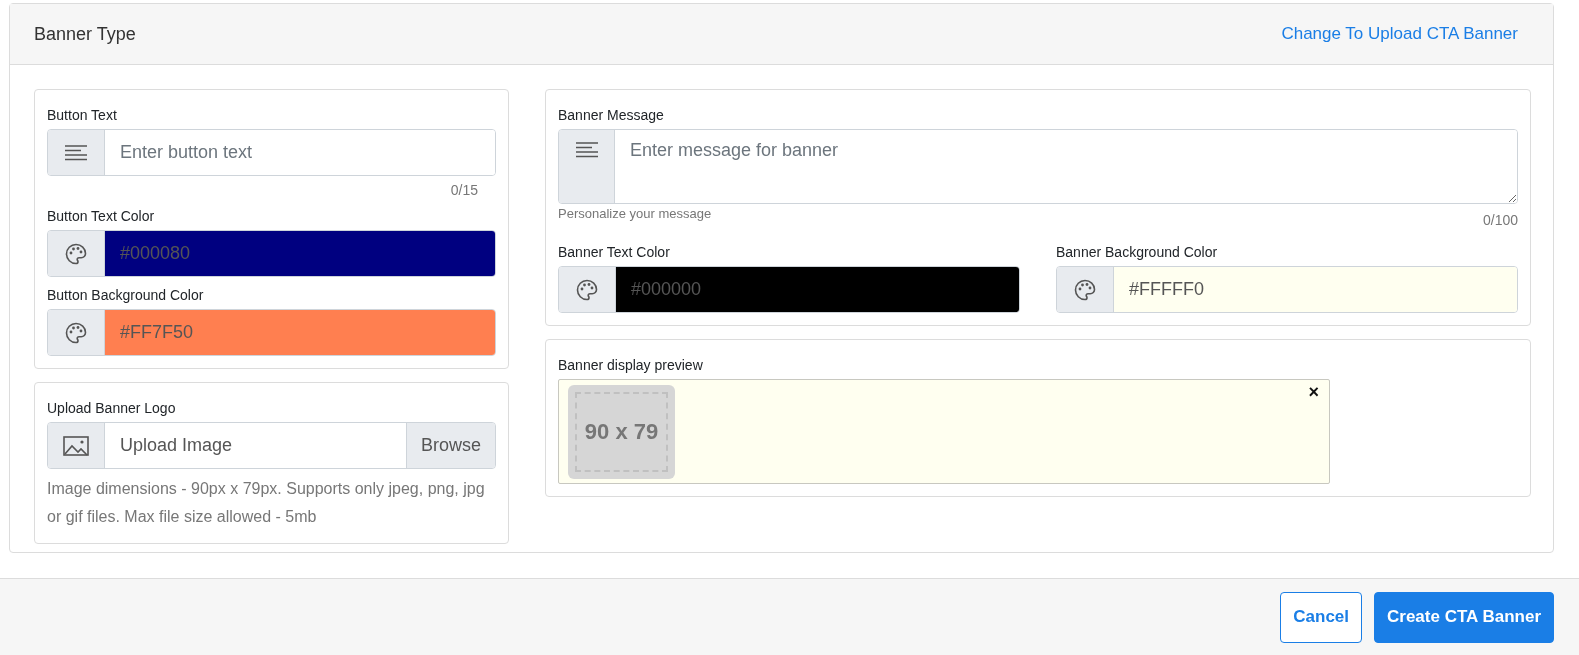 The image size is (1579, 655). Describe the element at coordinates (266, 503) in the screenshot. I see `help-text: Image dimensions - 90px x 79px. Supports only jpeg, png, jpg or gif files. Max file size allowed - 5mb` at that location.